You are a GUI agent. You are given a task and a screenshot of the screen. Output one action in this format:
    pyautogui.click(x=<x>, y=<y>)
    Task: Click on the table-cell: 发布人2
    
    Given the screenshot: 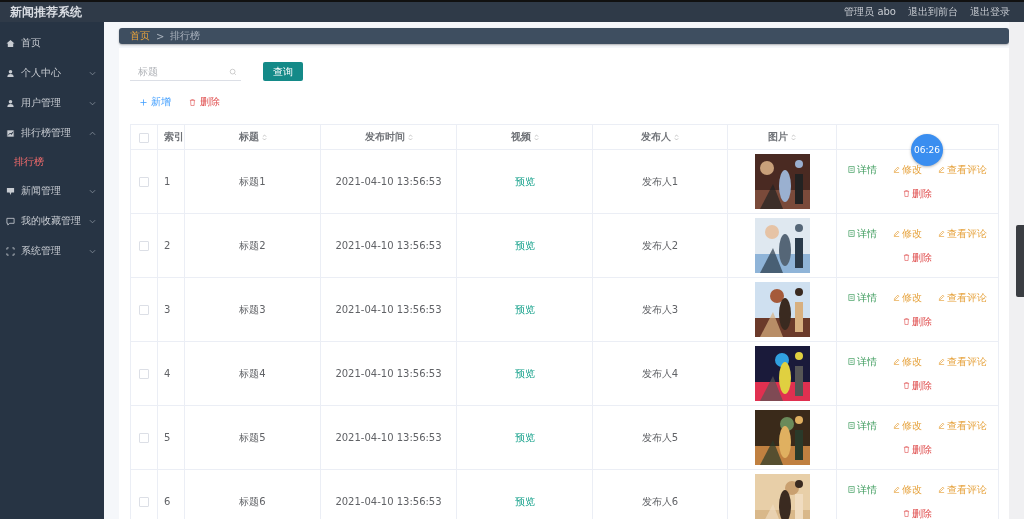 What is the action you would take?
    pyautogui.click(x=660, y=245)
    